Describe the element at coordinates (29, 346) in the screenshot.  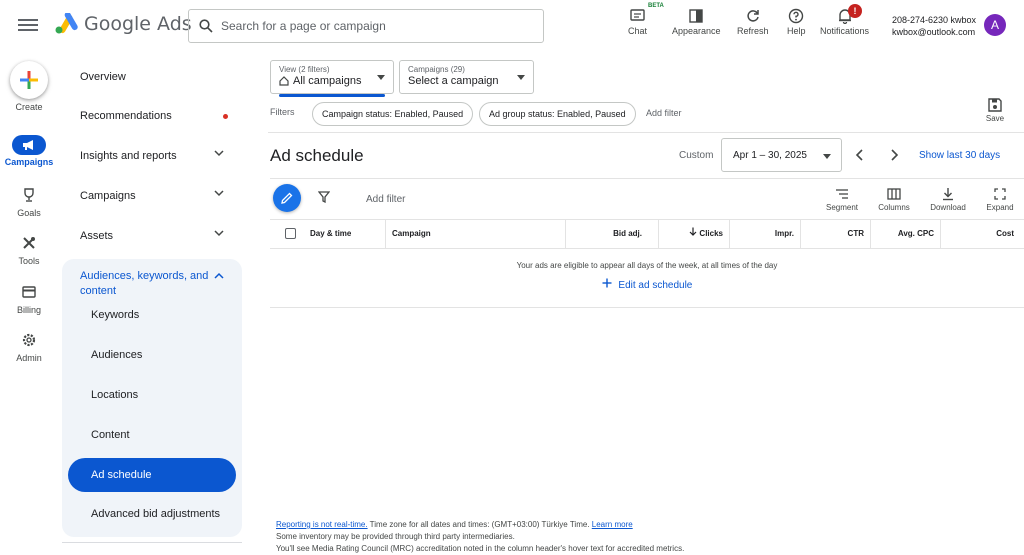
I see `rail-item-admin: Admin` at that location.